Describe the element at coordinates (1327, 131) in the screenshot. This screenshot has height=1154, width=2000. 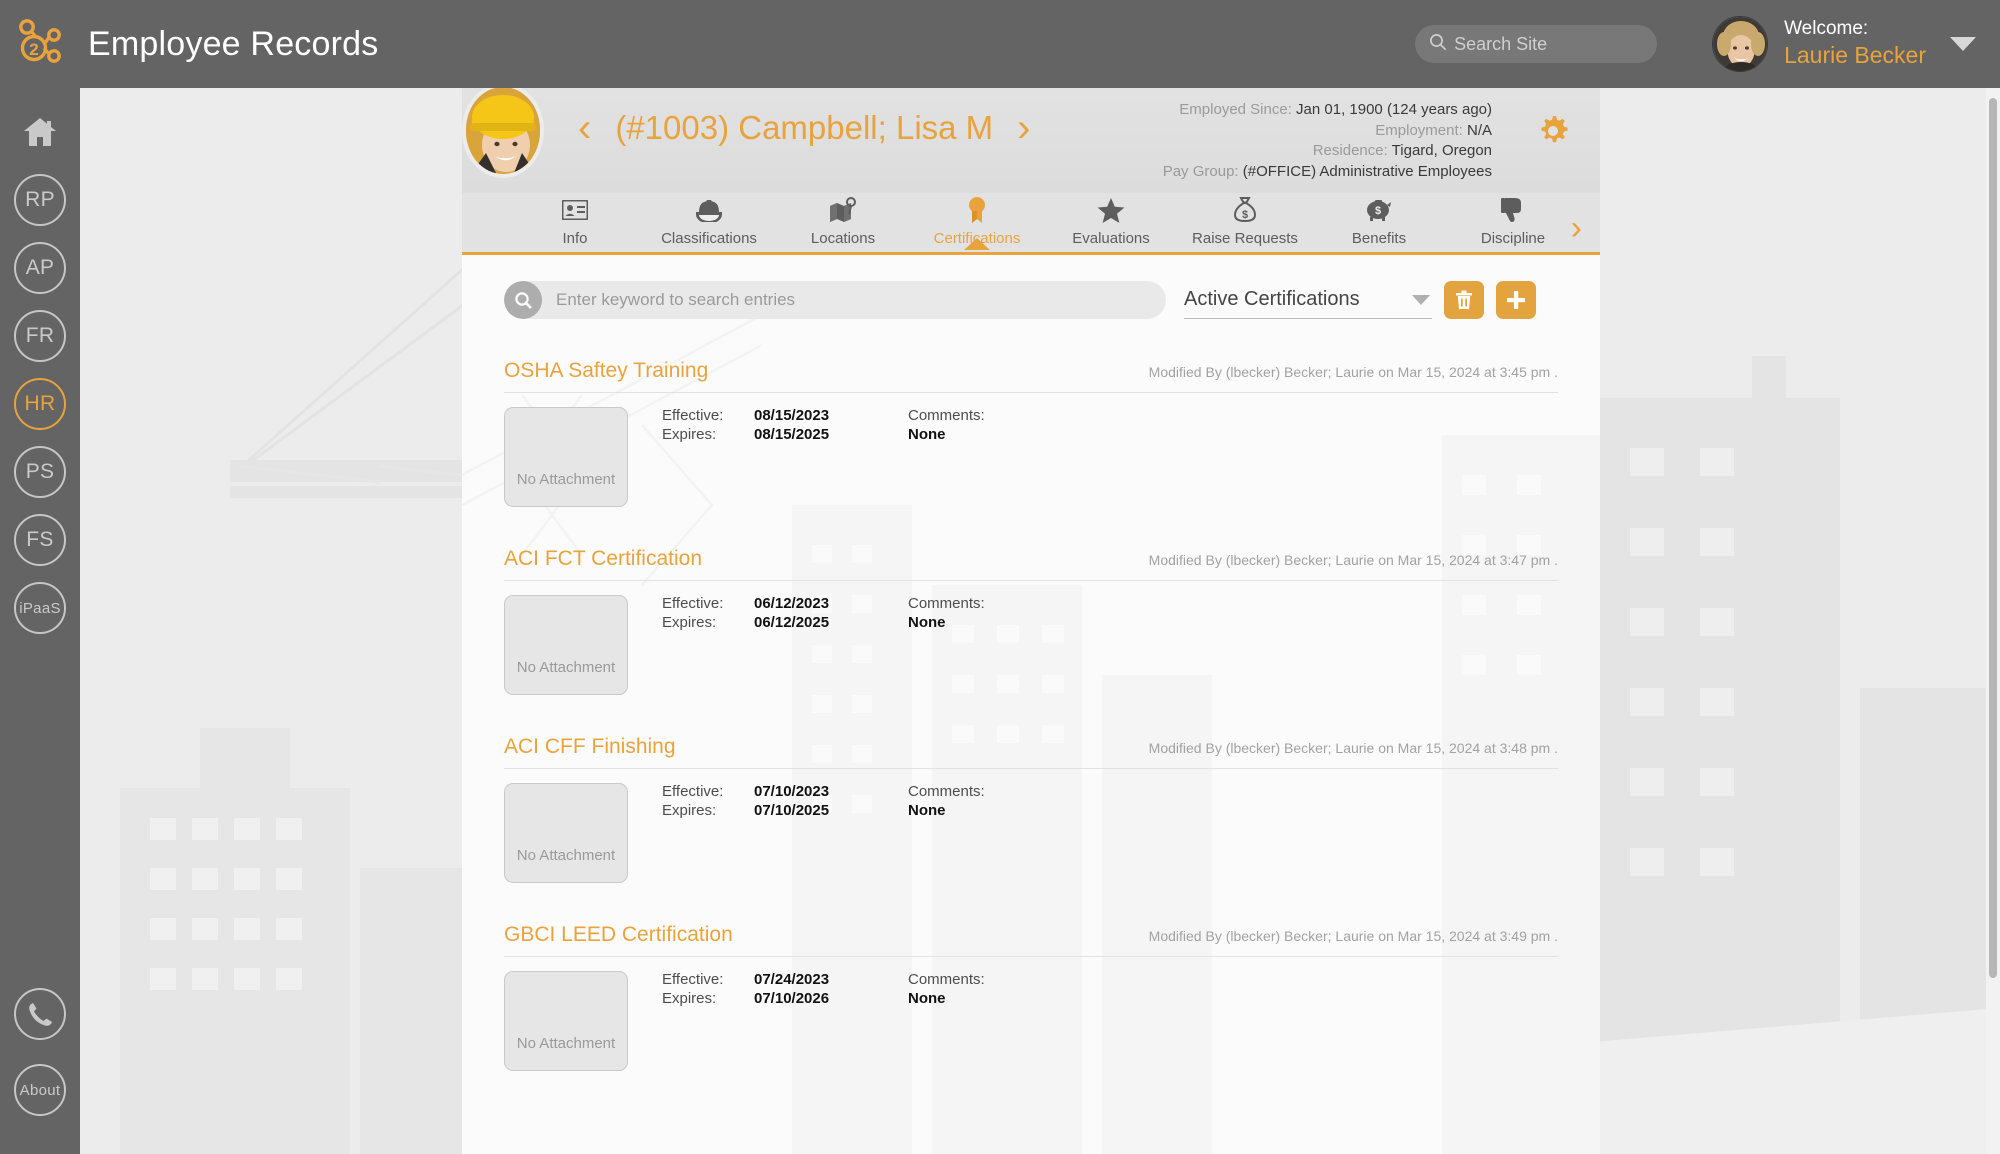
I see `meta-employment: Employment: N/A` at that location.